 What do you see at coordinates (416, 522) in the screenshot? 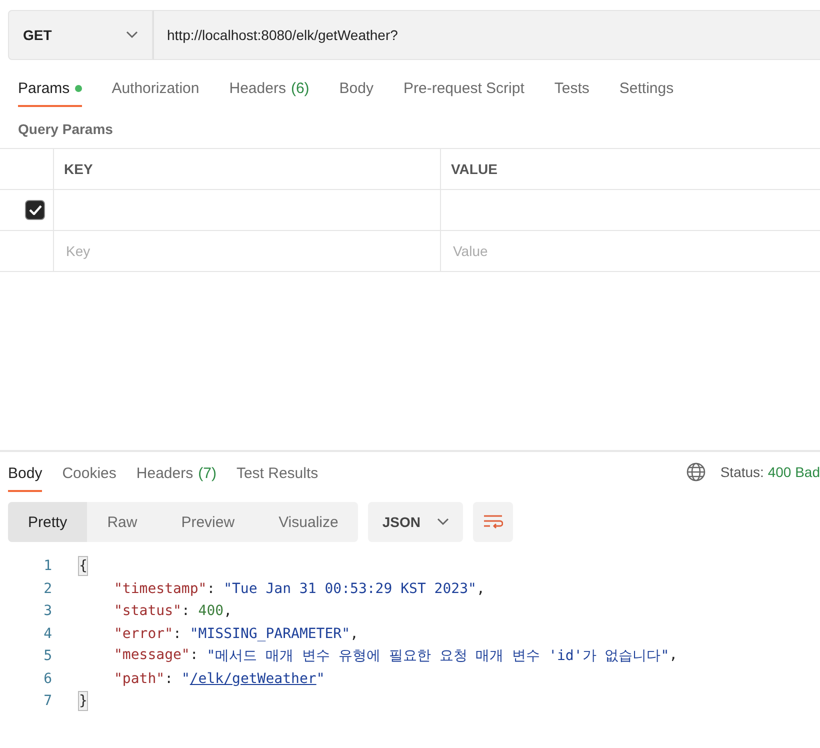
I see `format-dropdown: JSON` at bounding box center [416, 522].